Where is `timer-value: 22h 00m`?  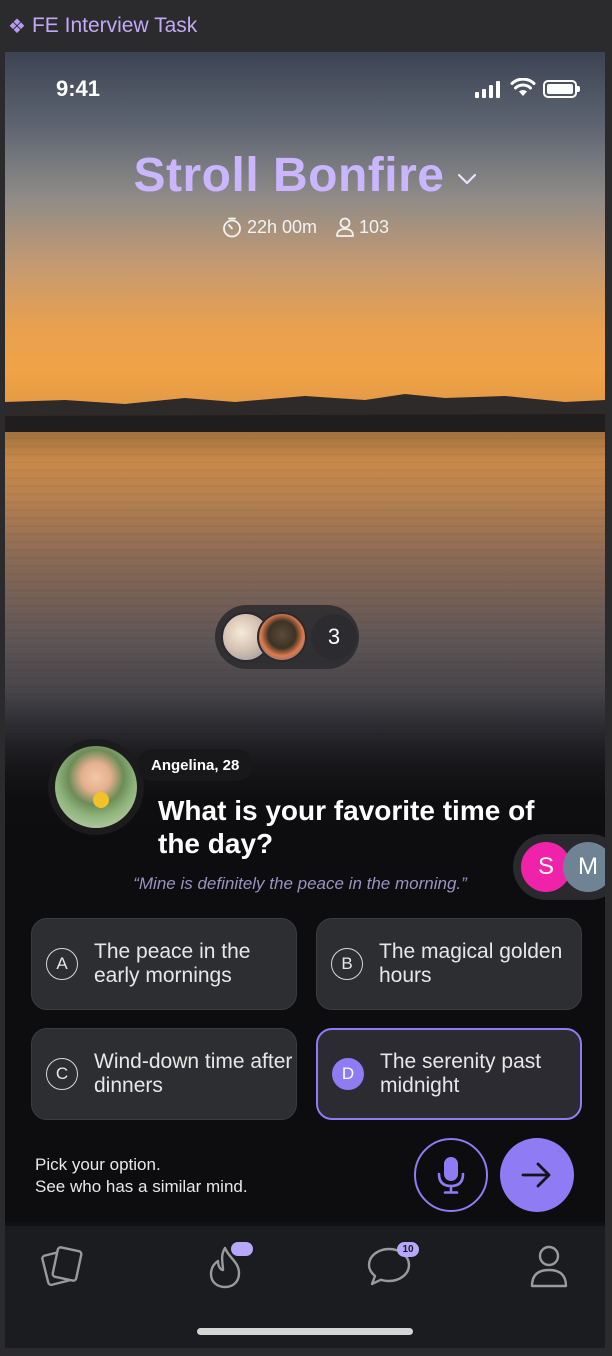
timer-value: 22h 00m is located at coordinates (281, 226).